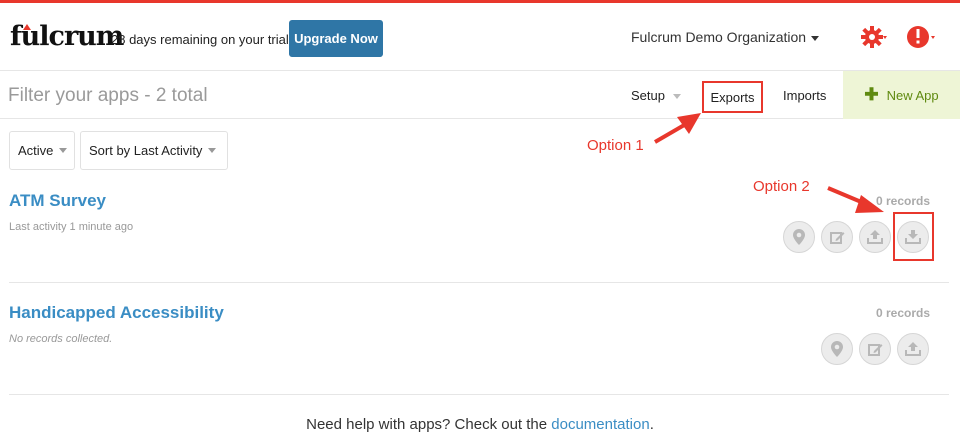  Describe the element at coordinates (874, 37) in the screenshot. I see `gear-icon` at that location.